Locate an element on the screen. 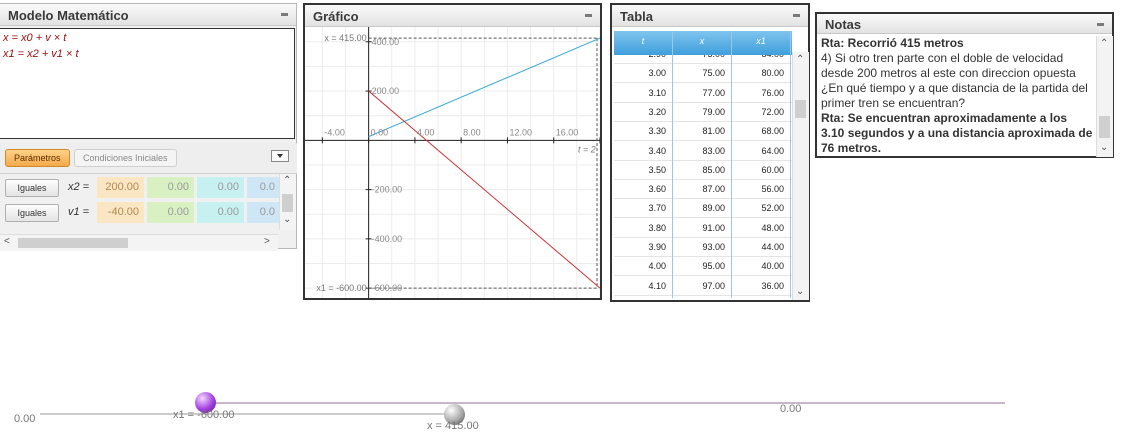 Image resolution: width=1133 pixels, height=442 pixels. table-cell: 3.40 is located at coordinates (657, 150).